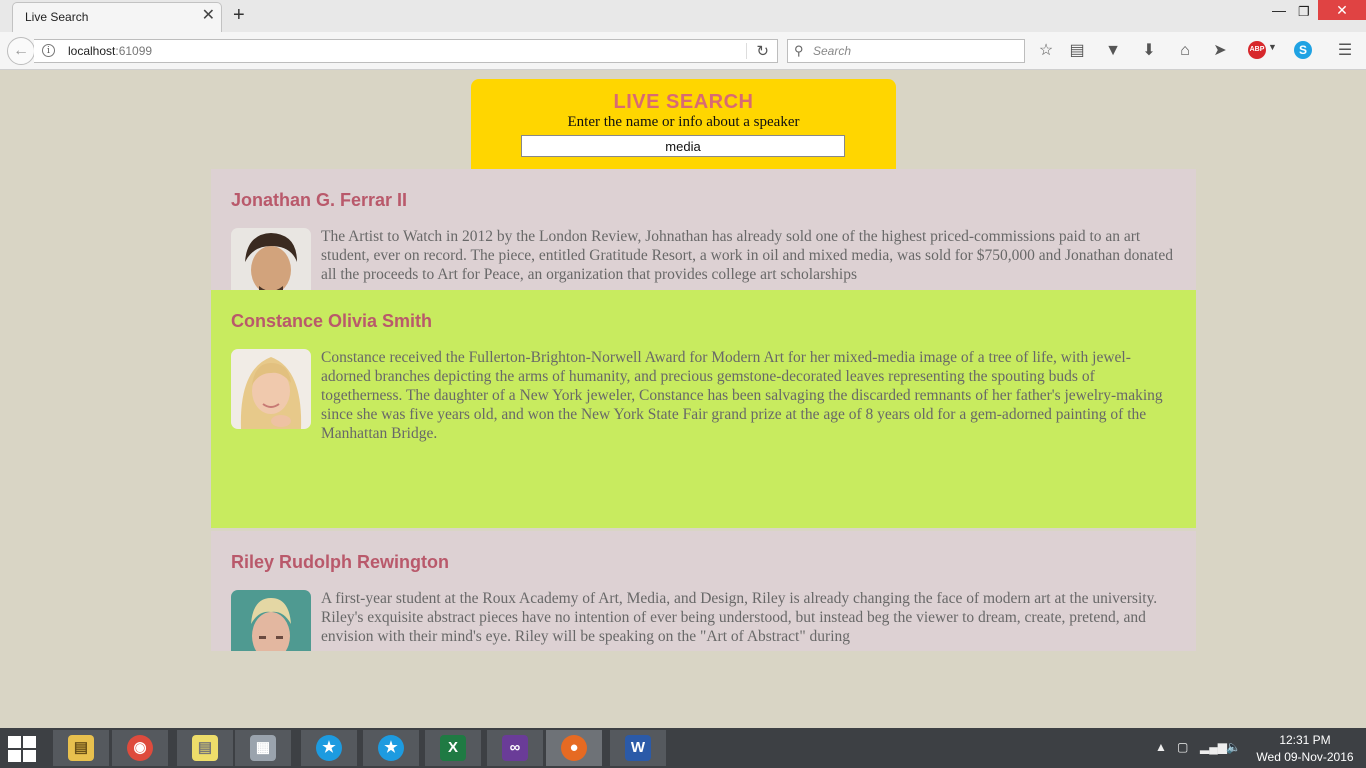 This screenshot has width=1366, height=768. What do you see at coordinates (21, 51) in the screenshot?
I see `back-button: ←` at bounding box center [21, 51].